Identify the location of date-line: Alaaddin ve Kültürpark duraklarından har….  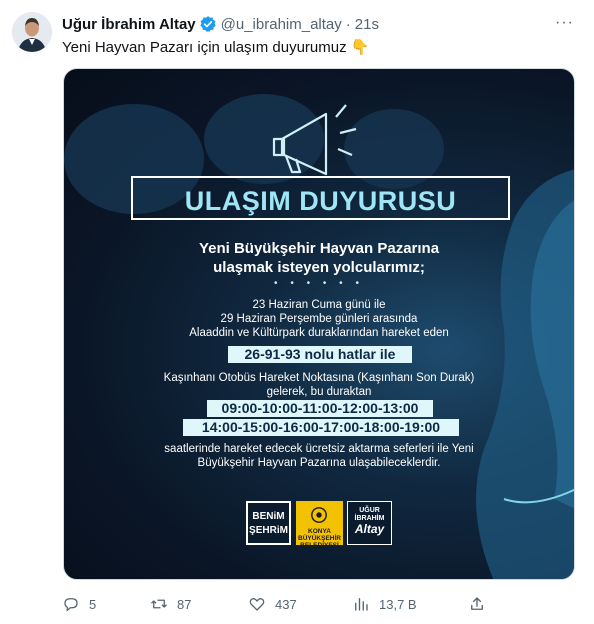
(319, 333).